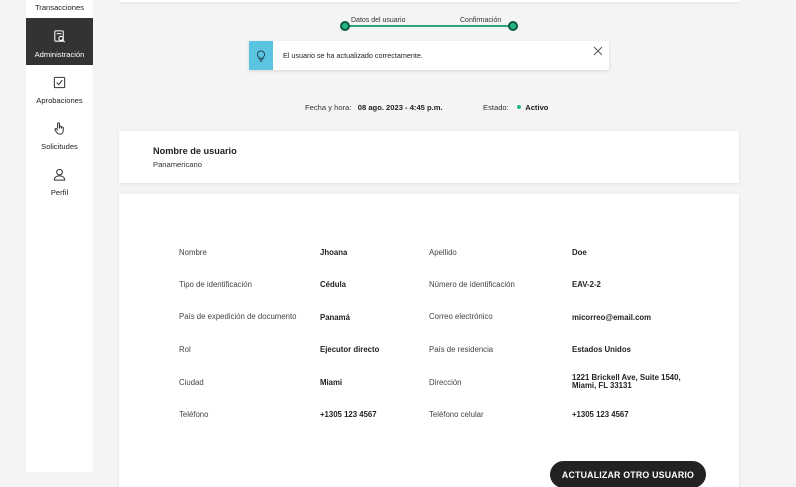 This screenshot has height=487, width=796. What do you see at coordinates (481, 20) in the screenshot?
I see `step-label-2: Confirmación` at bounding box center [481, 20].